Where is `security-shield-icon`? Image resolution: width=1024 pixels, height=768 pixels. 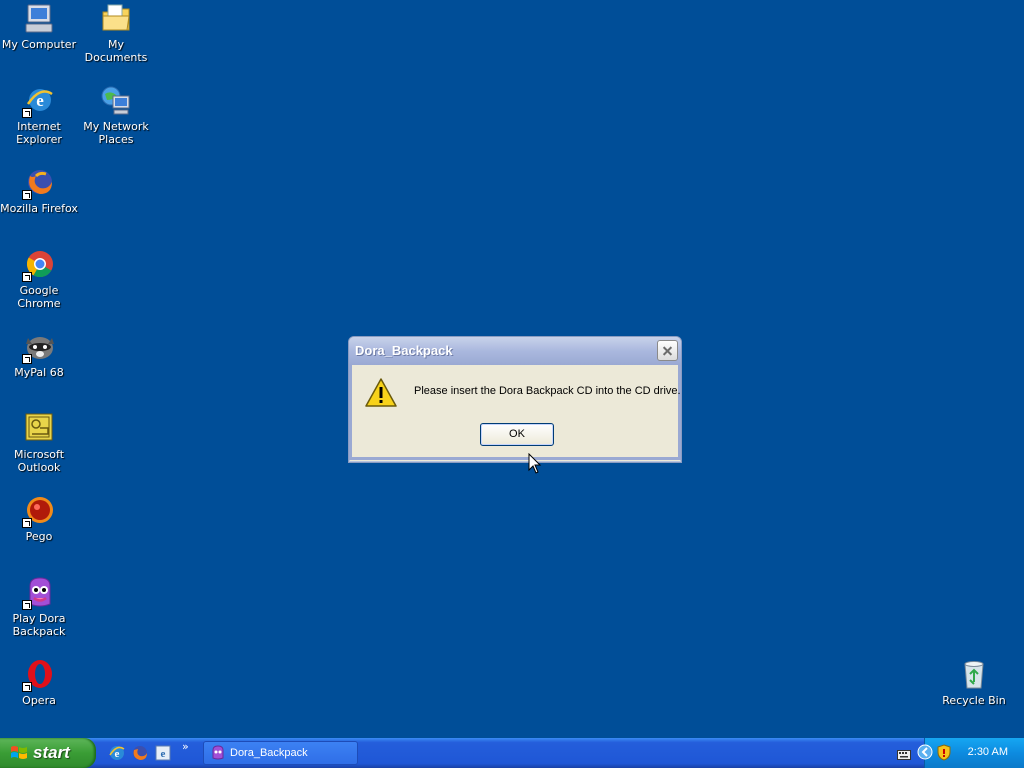
security-shield-icon is located at coordinates (944, 754).